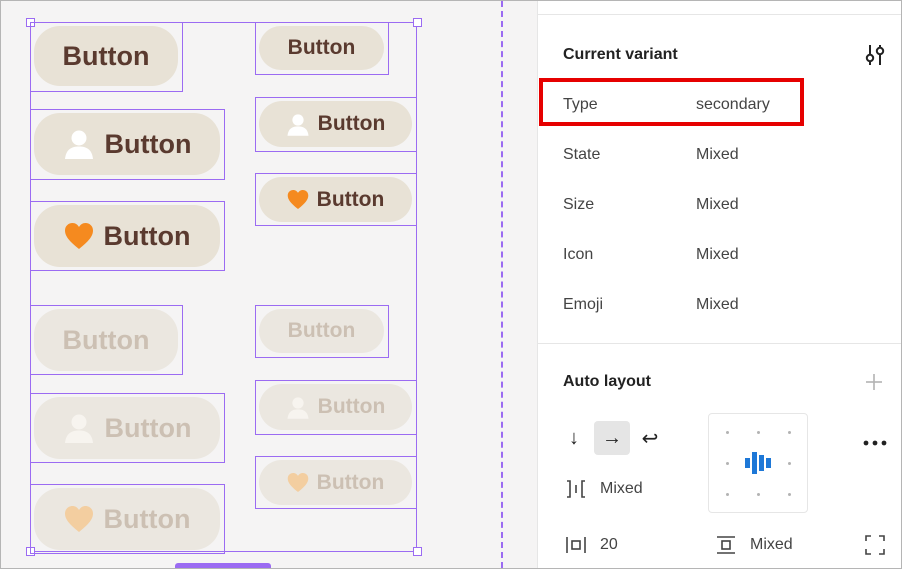 The width and height of the screenshot is (902, 569). I want to click on button-variant-small-emoji: Button, so click(336, 199).